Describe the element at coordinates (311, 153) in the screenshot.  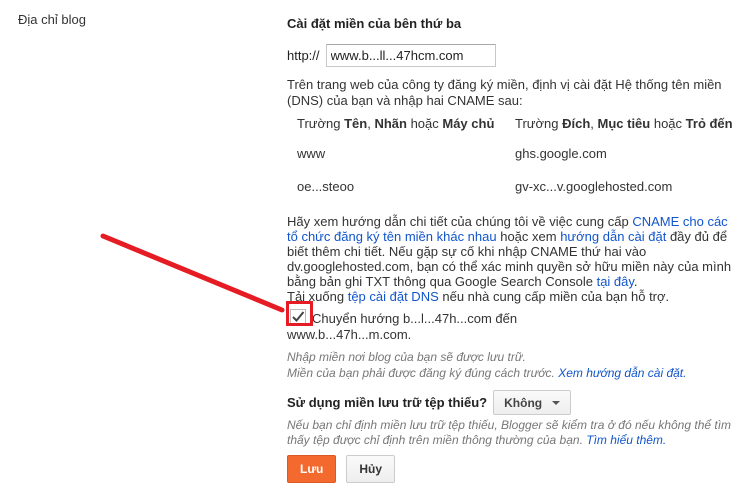
I see `cname-name: www` at that location.